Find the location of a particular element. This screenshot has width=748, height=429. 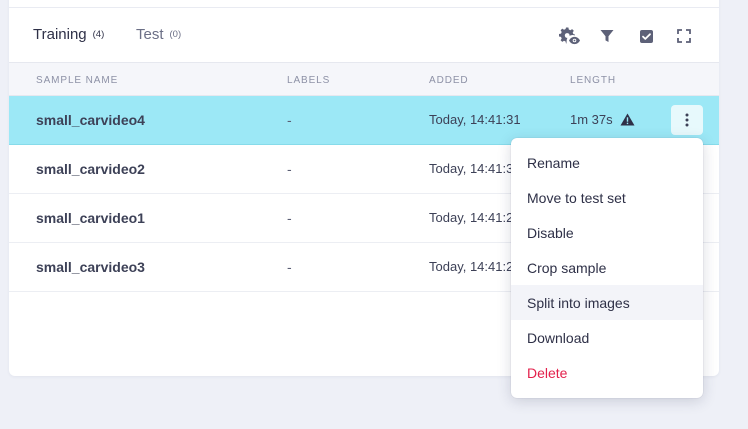

warning-icon is located at coordinates (627, 119).